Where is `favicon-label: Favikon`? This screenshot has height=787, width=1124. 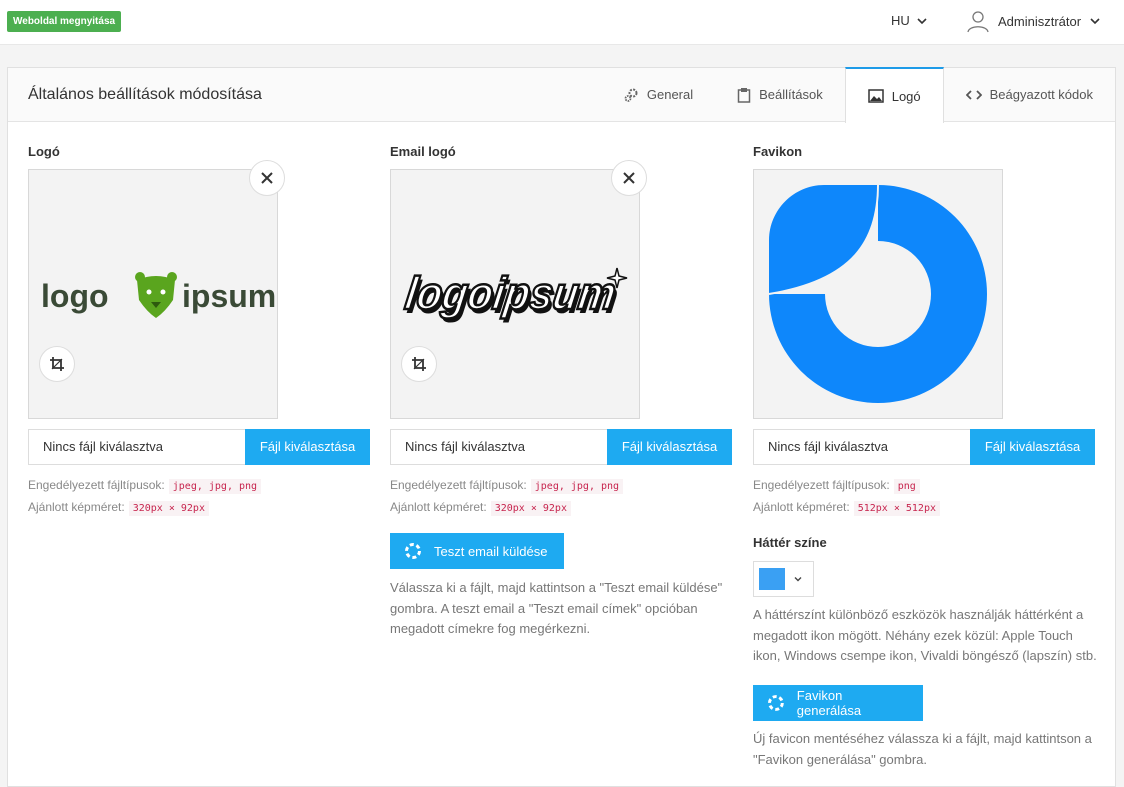
favicon-label: Favikon is located at coordinates (778, 151).